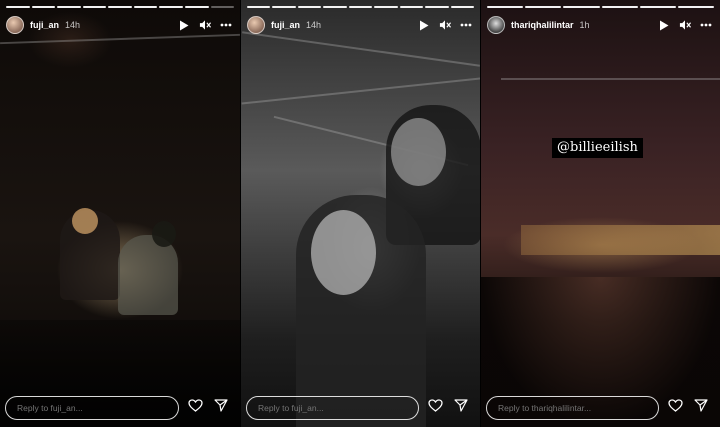  Describe the element at coordinates (584, 25) in the screenshot. I see `timestamp: 1h` at that location.